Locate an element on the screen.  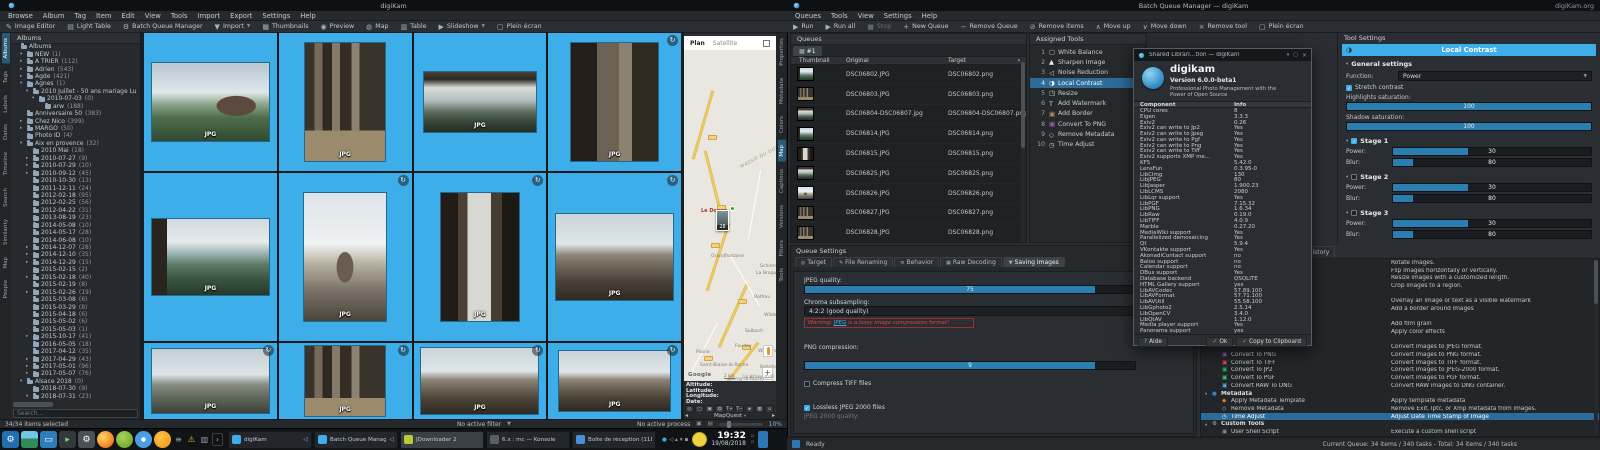
toolbar-button: × Remove tool is located at coordinates (1223, 27).